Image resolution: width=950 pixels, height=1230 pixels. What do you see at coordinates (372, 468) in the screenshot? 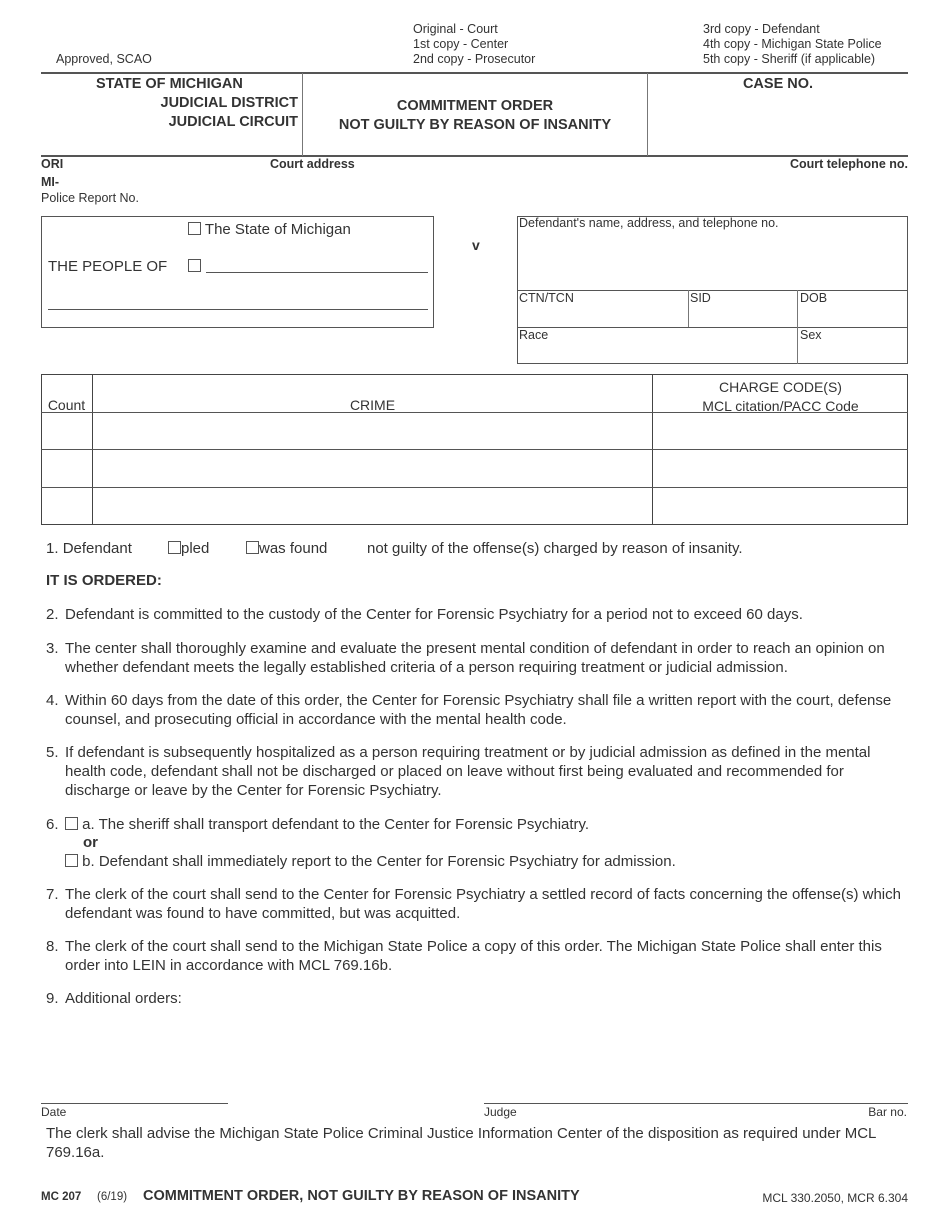
I see `row-2-crime-cell` at bounding box center [372, 468].